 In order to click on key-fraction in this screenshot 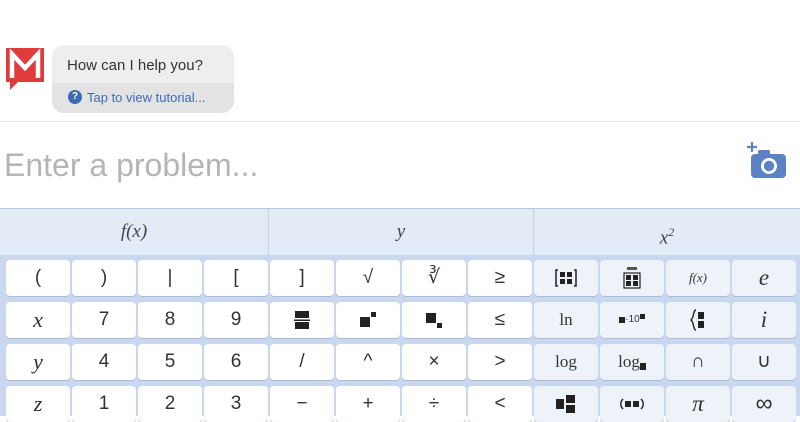, I will do `click(302, 320)`.